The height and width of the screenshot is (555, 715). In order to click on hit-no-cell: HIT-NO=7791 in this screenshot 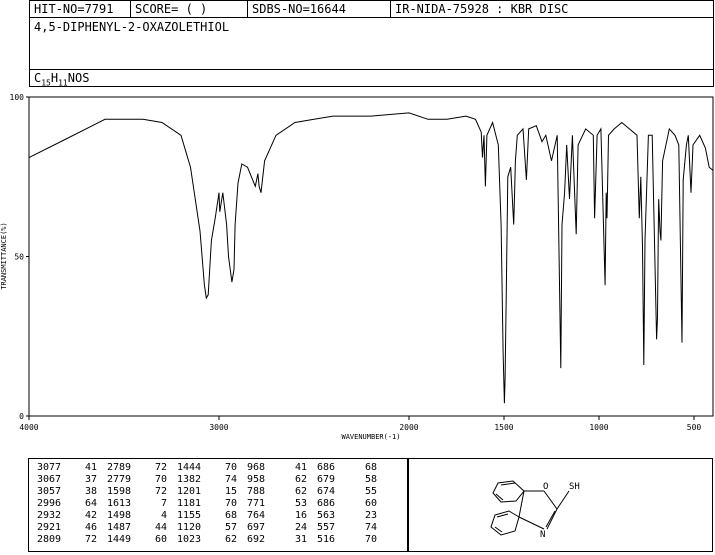, I will do `click(80, 9)`.